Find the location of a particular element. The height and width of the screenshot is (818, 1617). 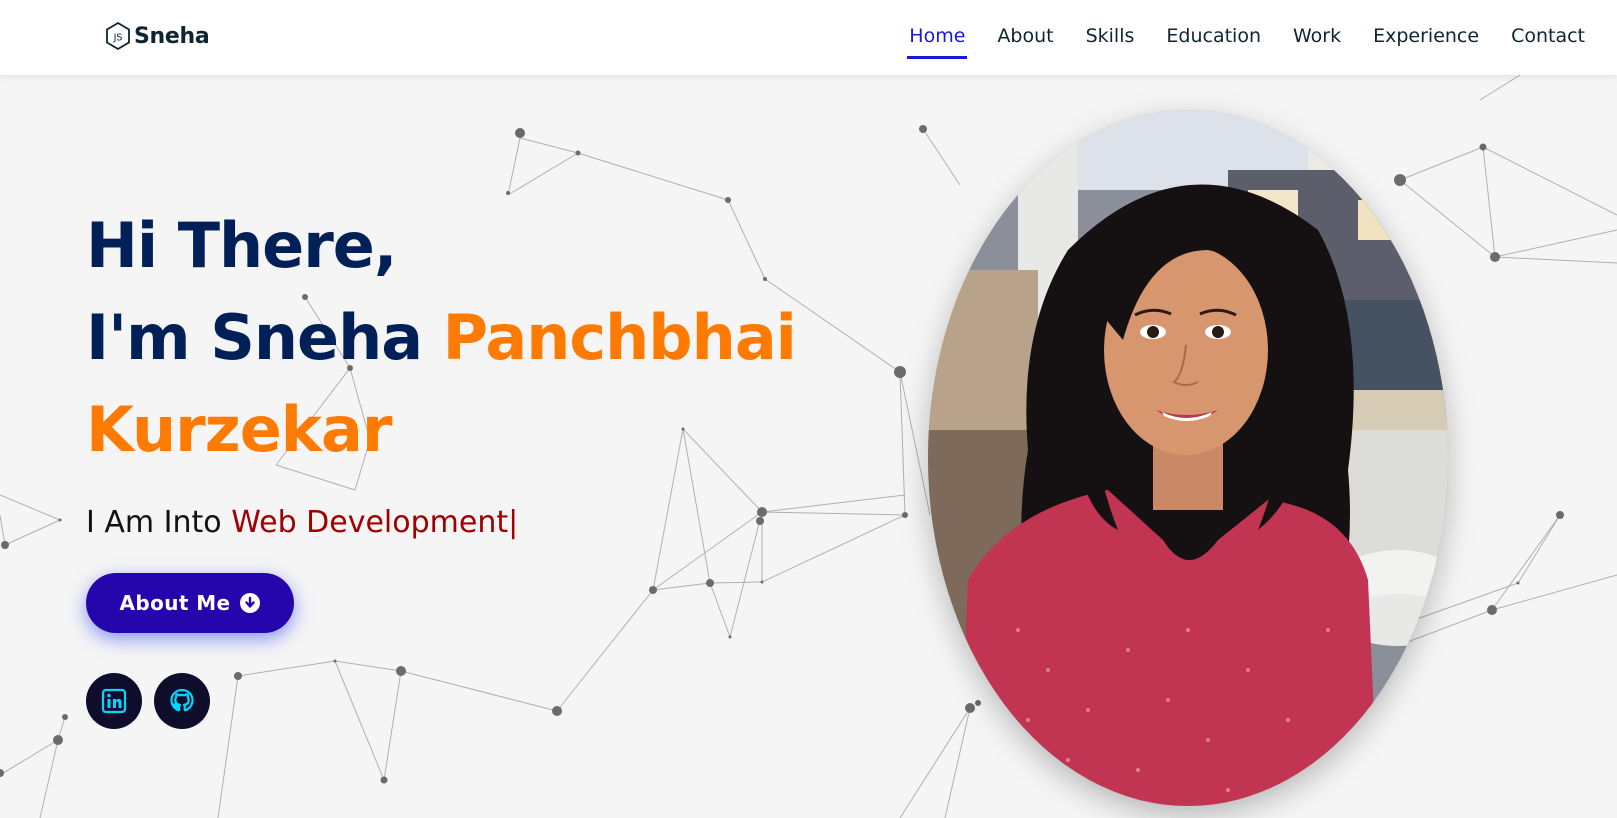

linkedin-icon is located at coordinates (114, 701).